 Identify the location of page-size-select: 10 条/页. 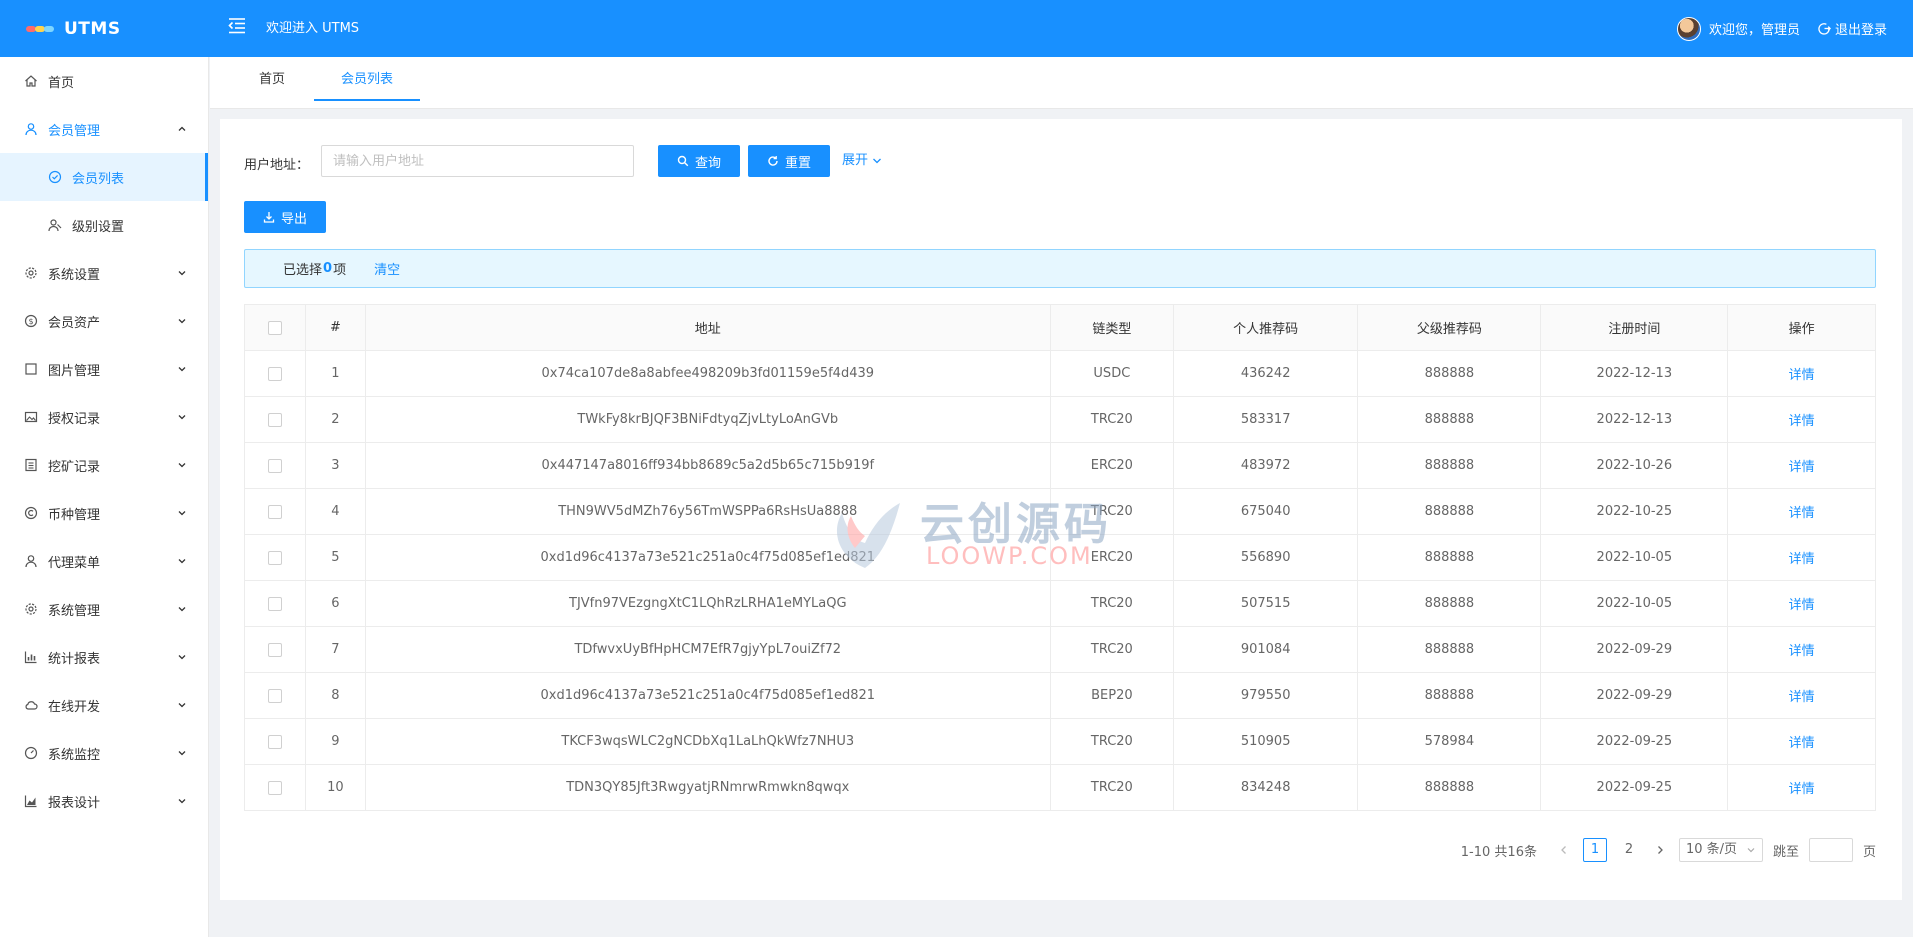
(1720, 850).